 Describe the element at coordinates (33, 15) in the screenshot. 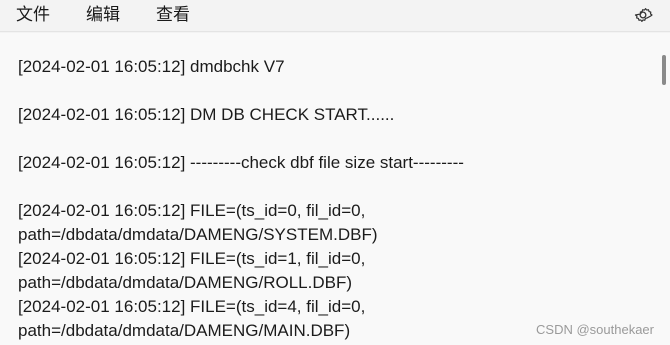

I see `menu-file: 文件` at that location.